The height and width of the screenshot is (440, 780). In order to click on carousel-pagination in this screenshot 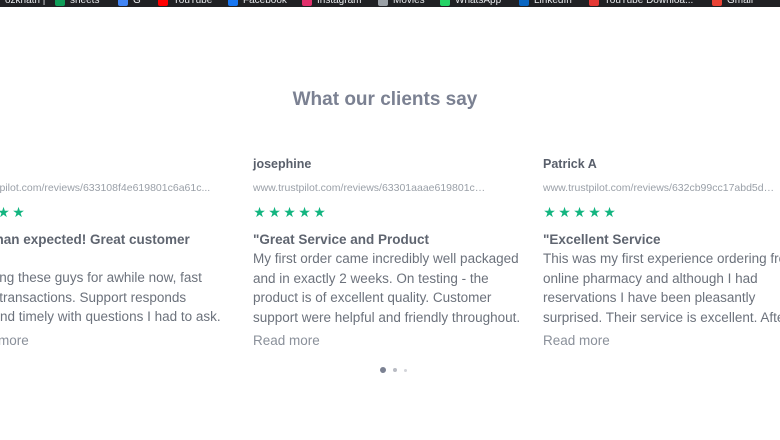, I will do `click(393, 370)`.